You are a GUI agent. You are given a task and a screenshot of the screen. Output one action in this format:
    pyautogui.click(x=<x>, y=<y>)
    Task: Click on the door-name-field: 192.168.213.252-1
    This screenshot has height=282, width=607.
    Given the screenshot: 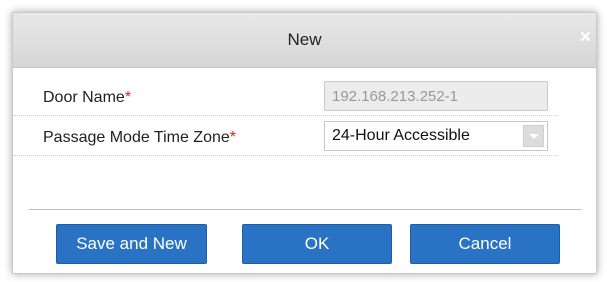 What is the action you would take?
    pyautogui.click(x=436, y=96)
    